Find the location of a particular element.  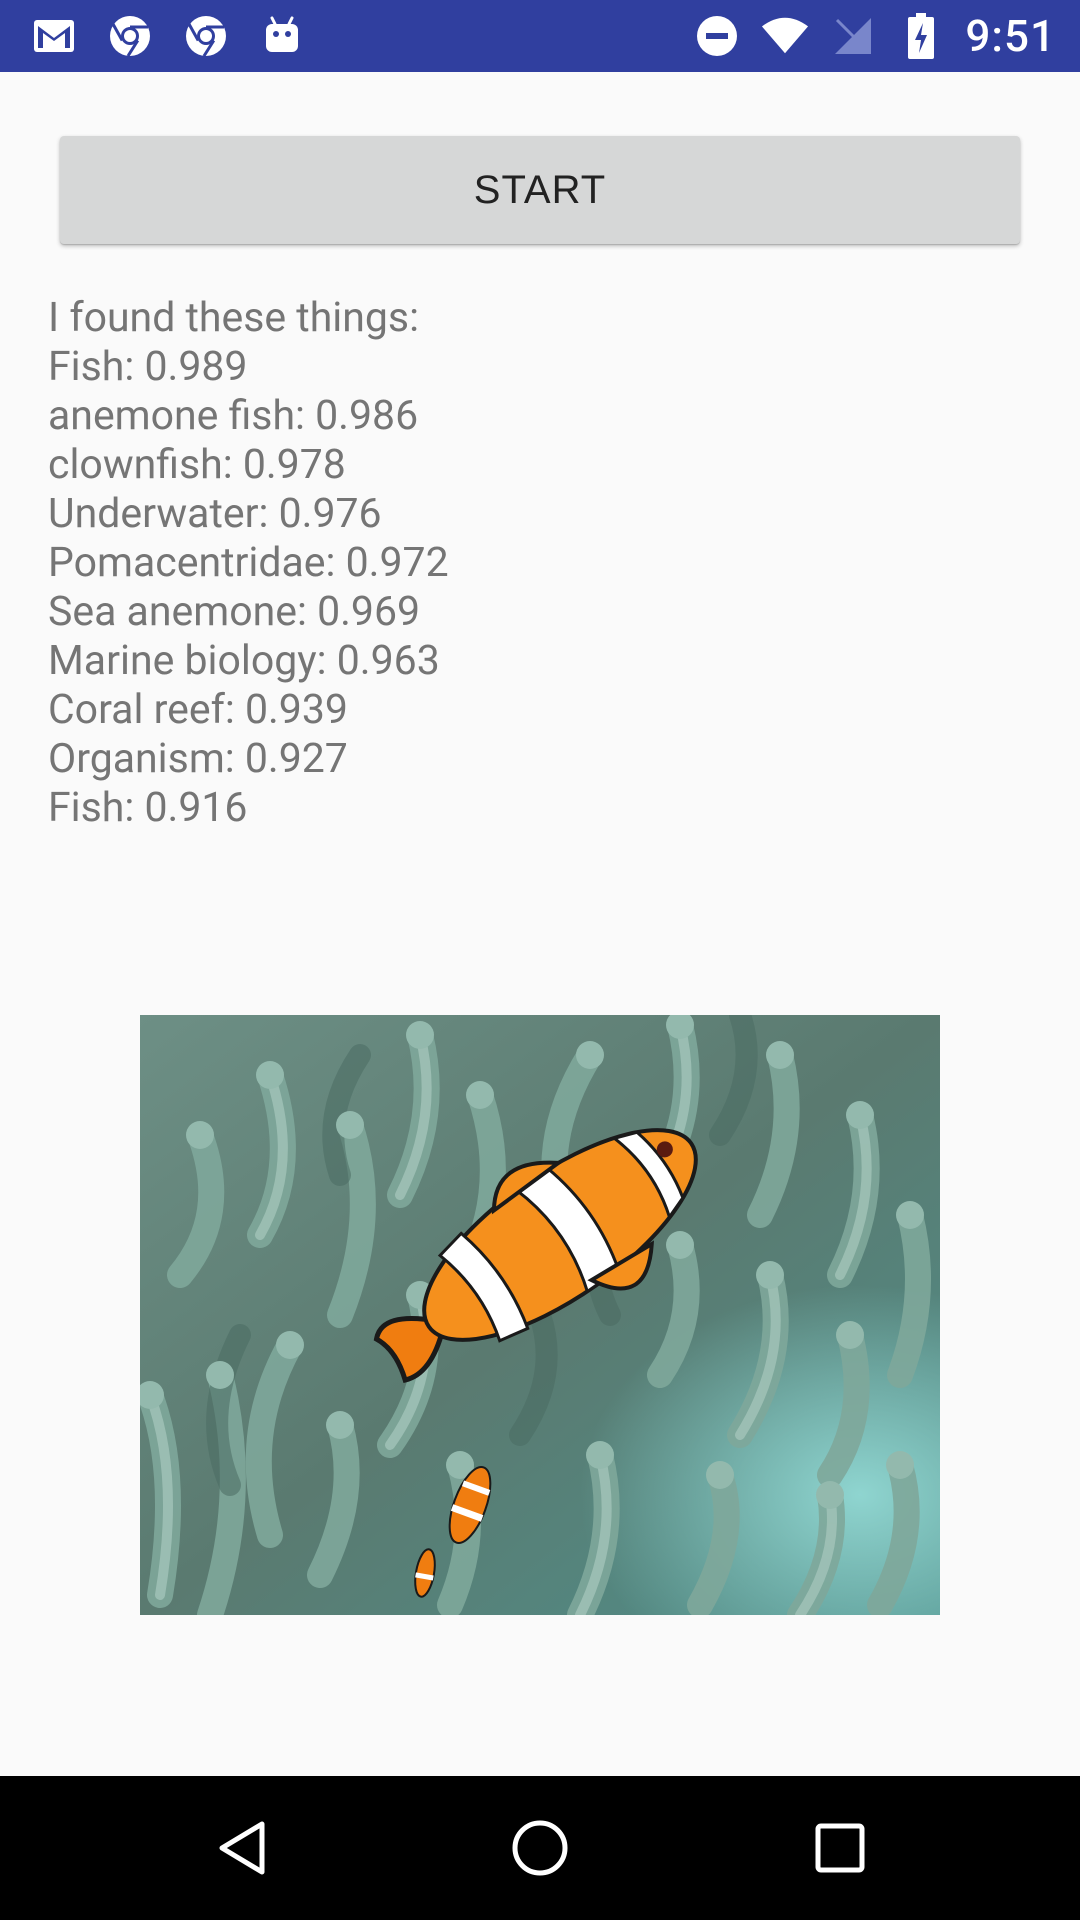

notification-icons is located at coordinates (168, 36).